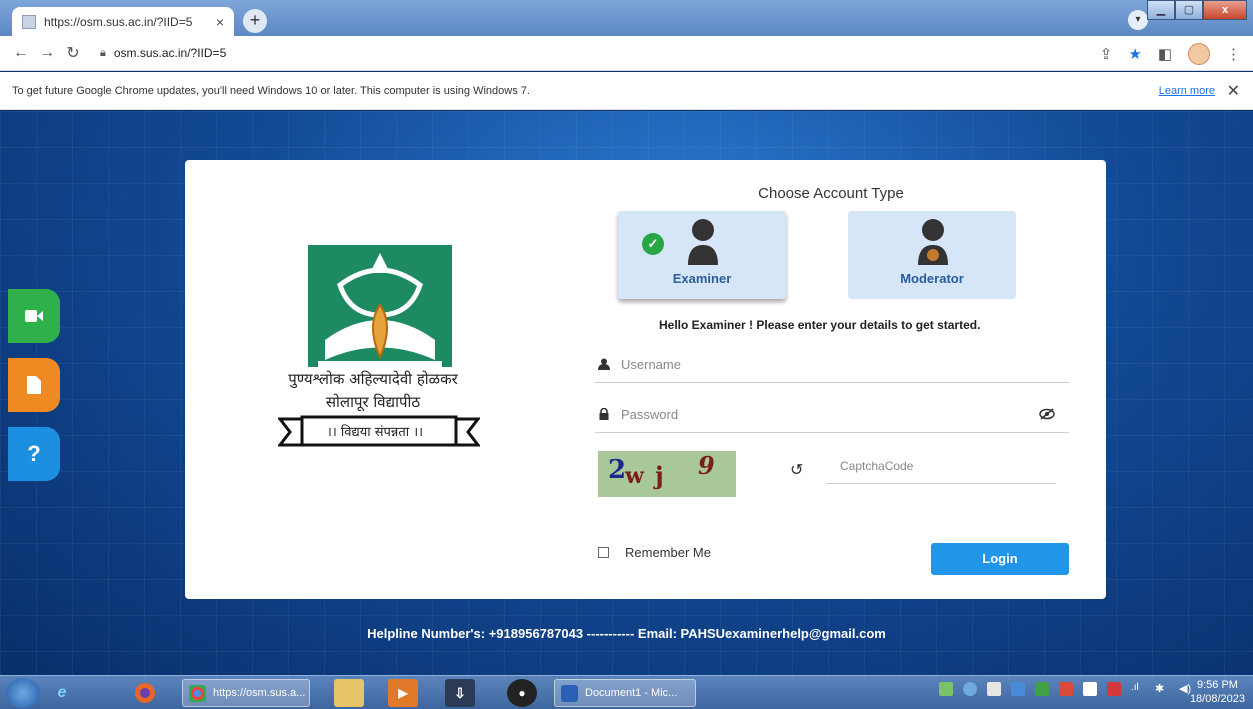  What do you see at coordinates (73, 53) in the screenshot?
I see `reload-icon: ↻` at bounding box center [73, 53].